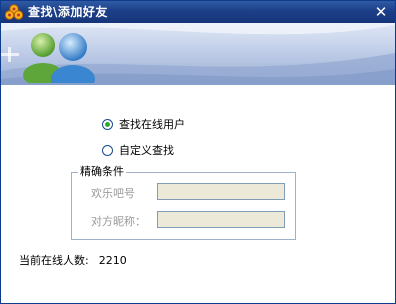 The image size is (396, 304). What do you see at coordinates (102, 172) in the screenshot?
I see `group-legend: 精确条件` at bounding box center [102, 172].